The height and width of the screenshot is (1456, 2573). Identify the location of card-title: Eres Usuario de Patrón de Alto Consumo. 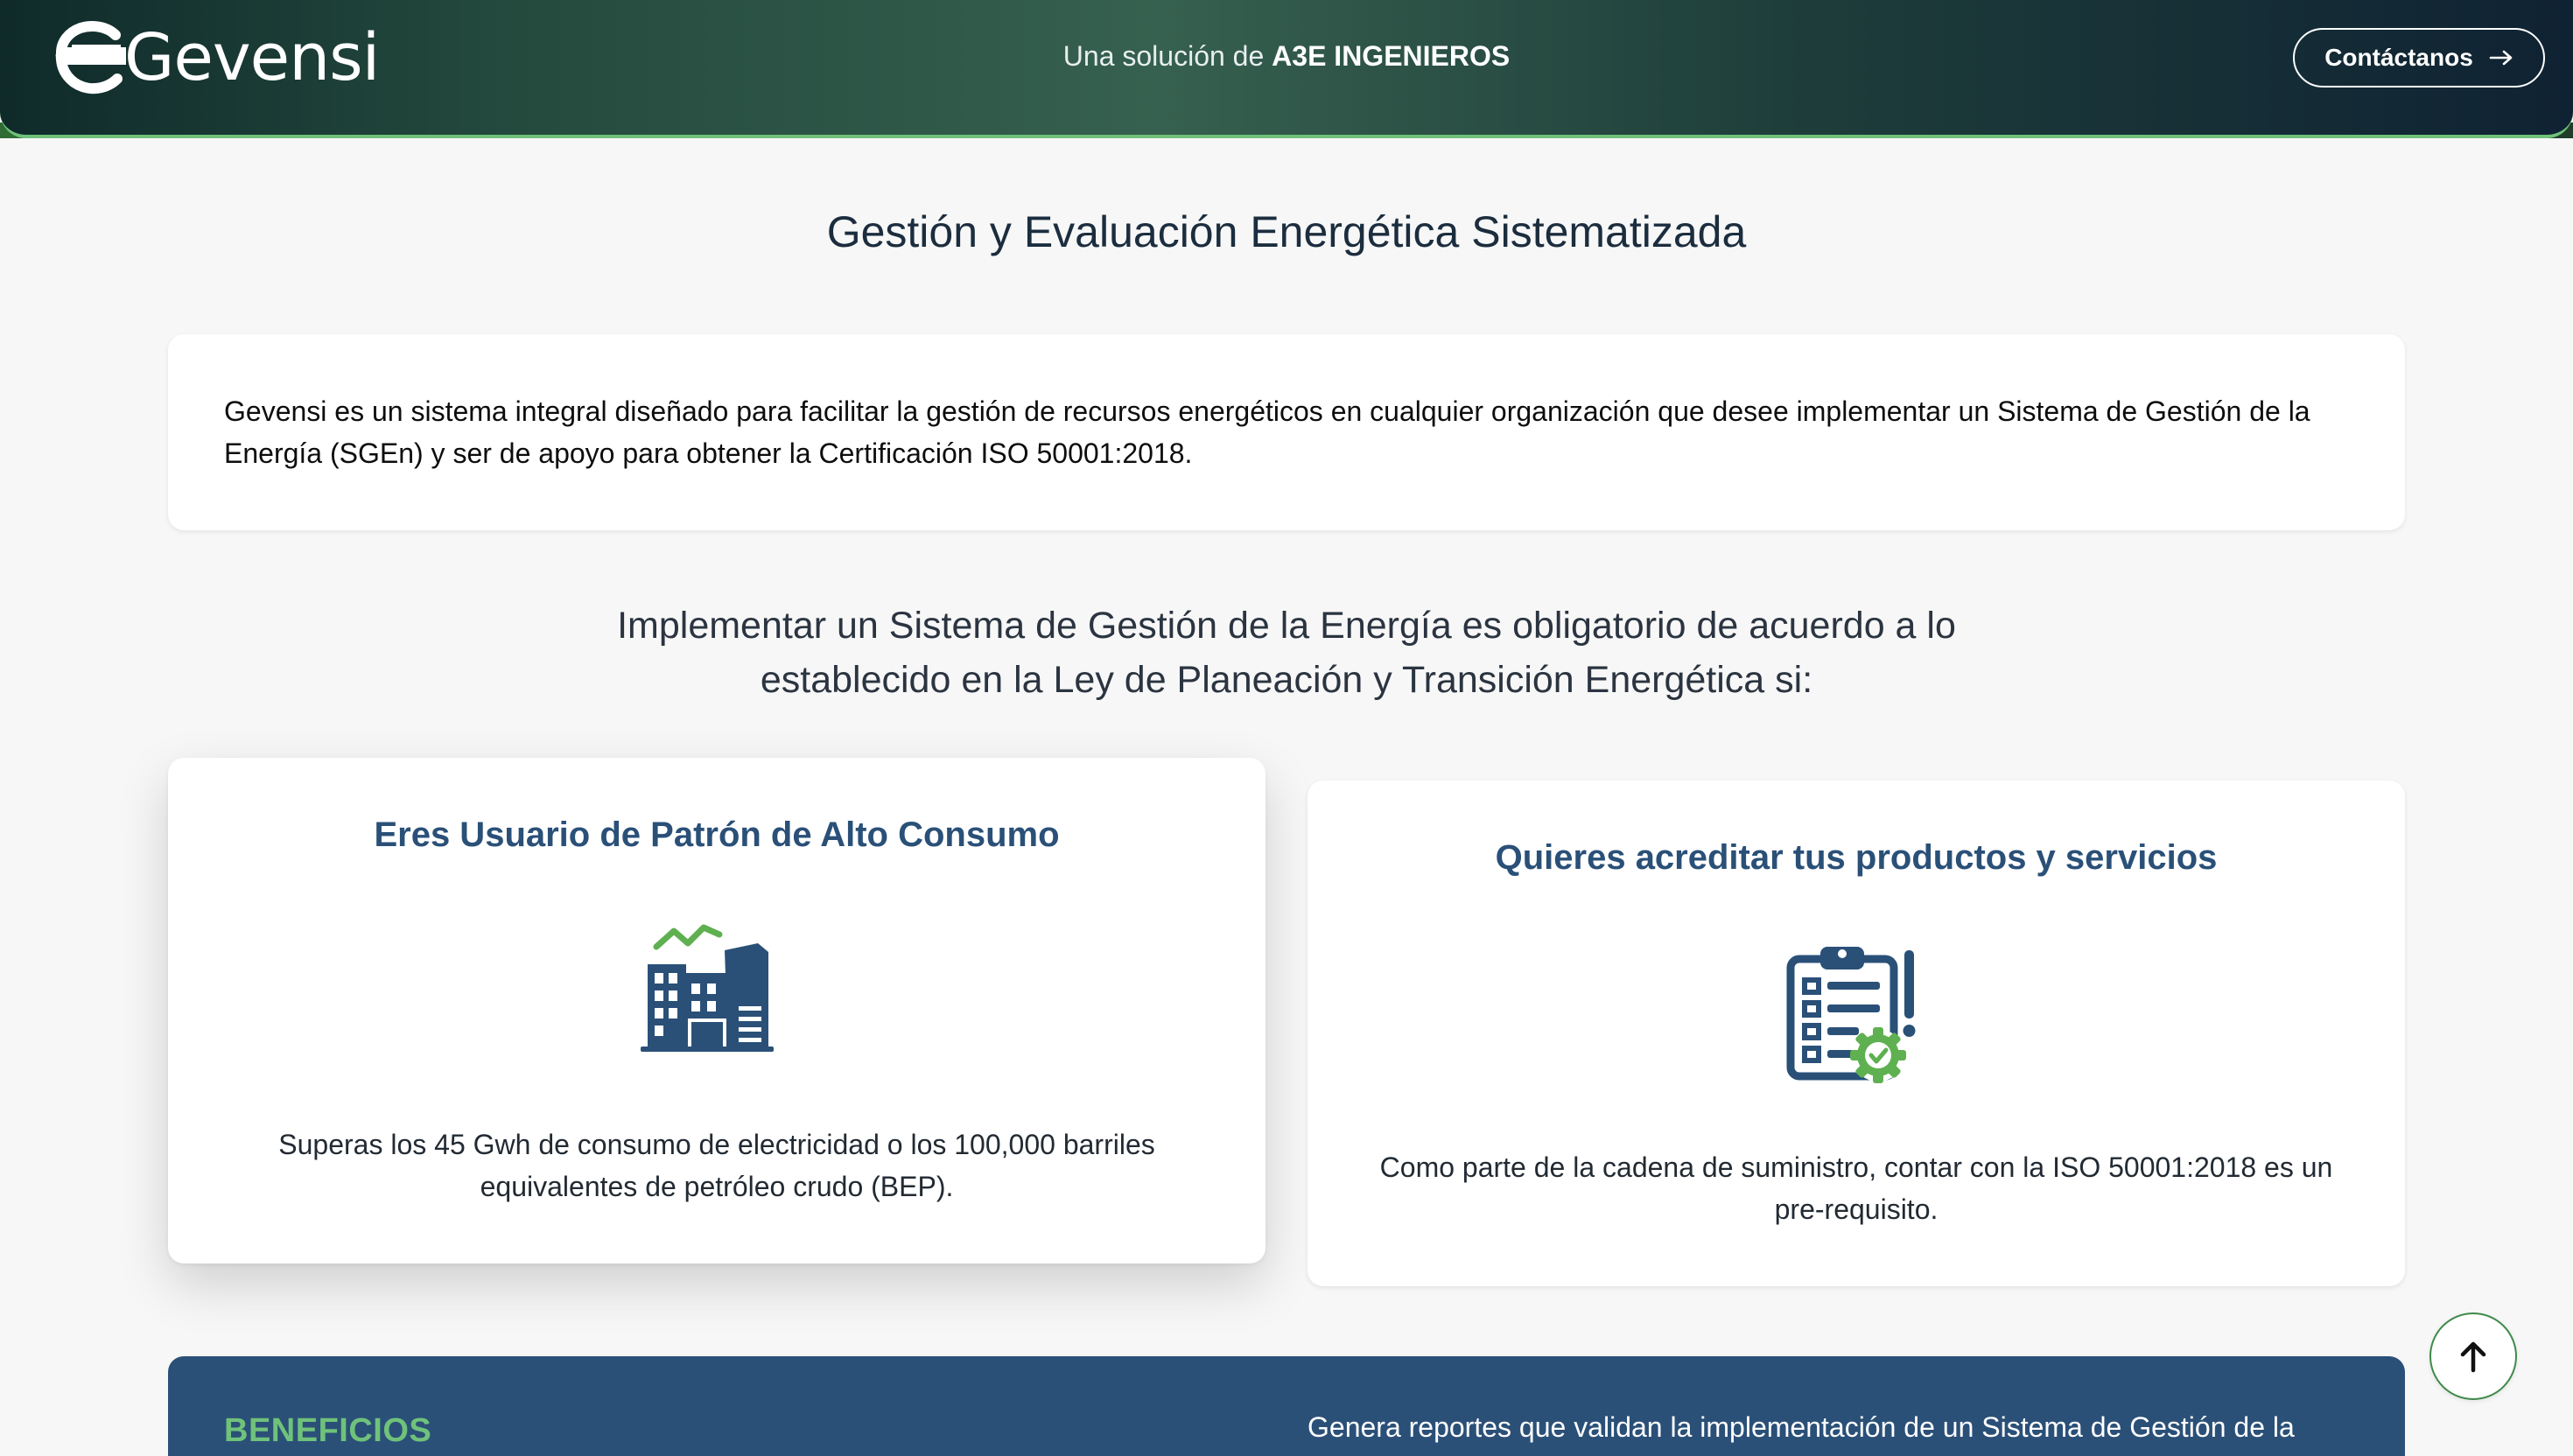
(717, 835).